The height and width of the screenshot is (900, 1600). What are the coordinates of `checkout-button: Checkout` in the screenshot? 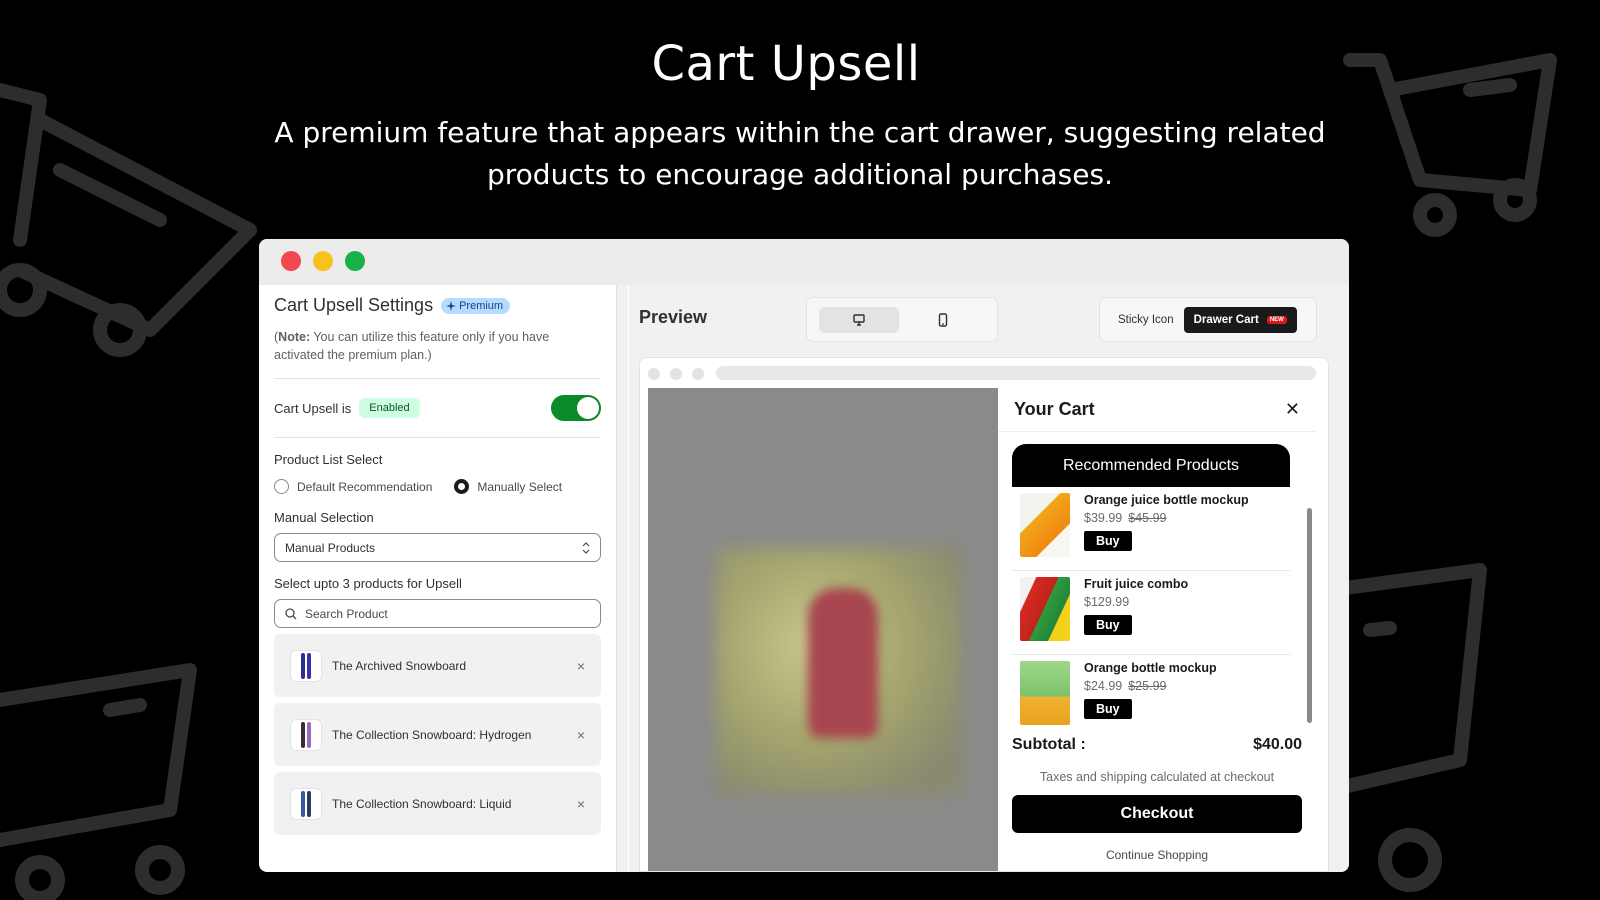 It's located at (1157, 814).